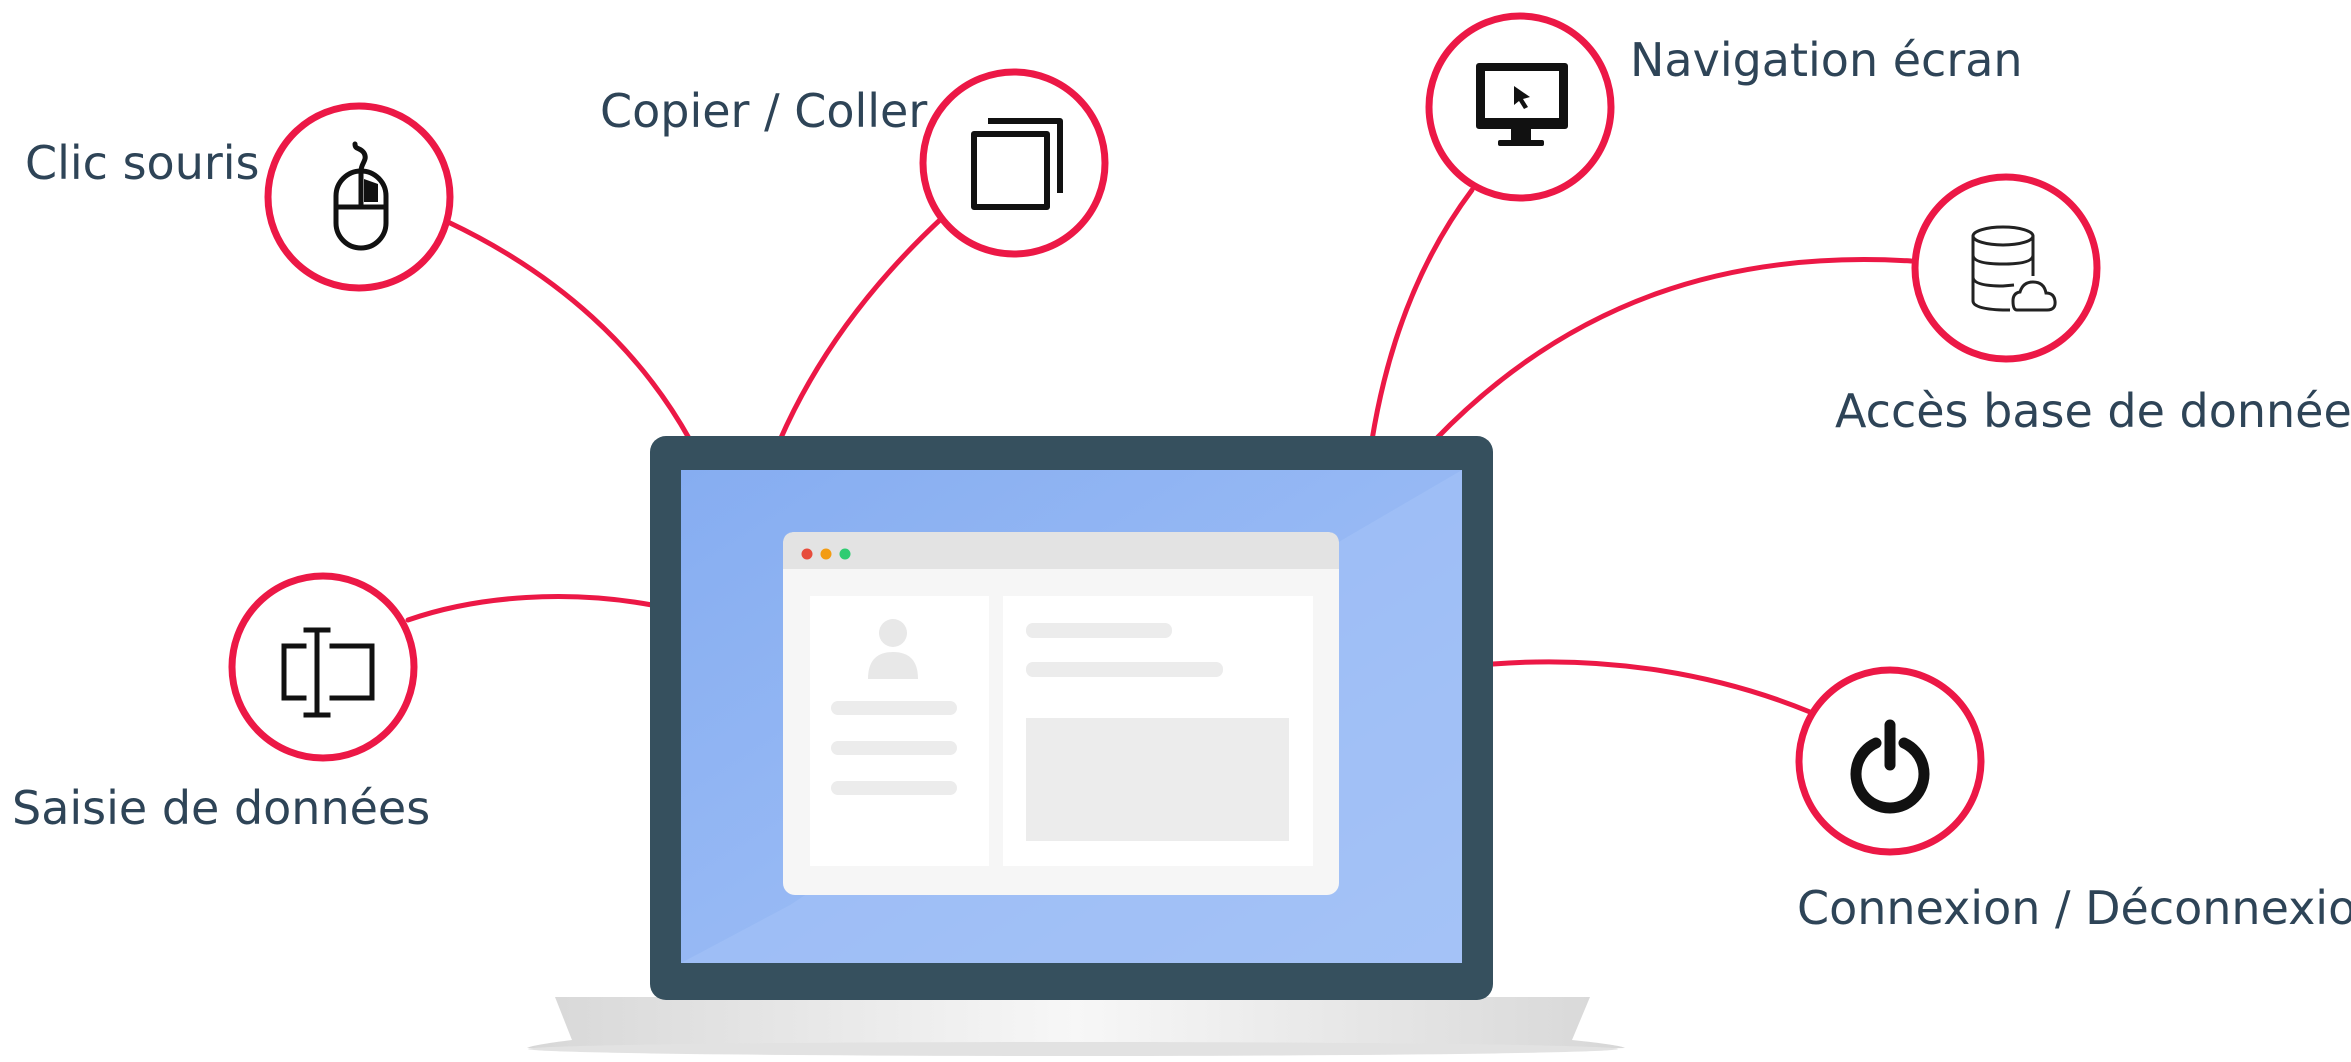  Describe the element at coordinates (221, 808) in the screenshot. I see `label-data-input: Saisie de données` at that location.